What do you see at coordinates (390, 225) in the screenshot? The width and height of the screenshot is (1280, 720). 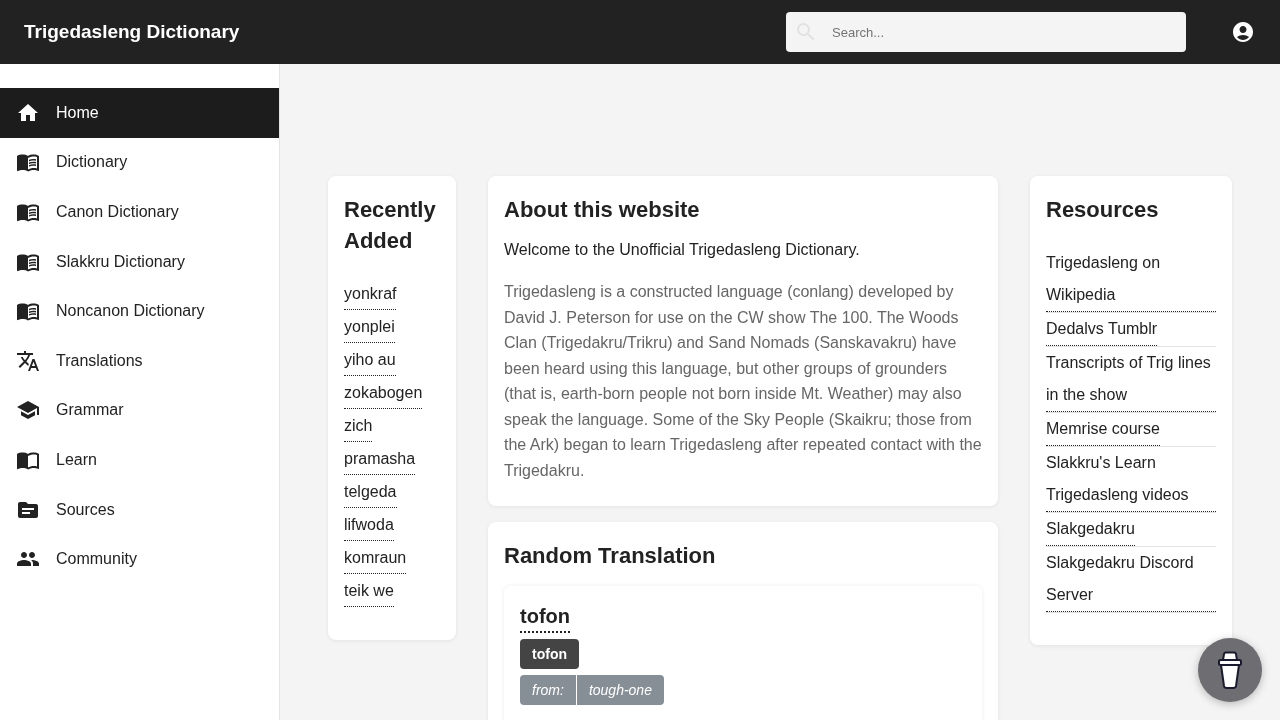 I see `card-title: Recently Added` at bounding box center [390, 225].